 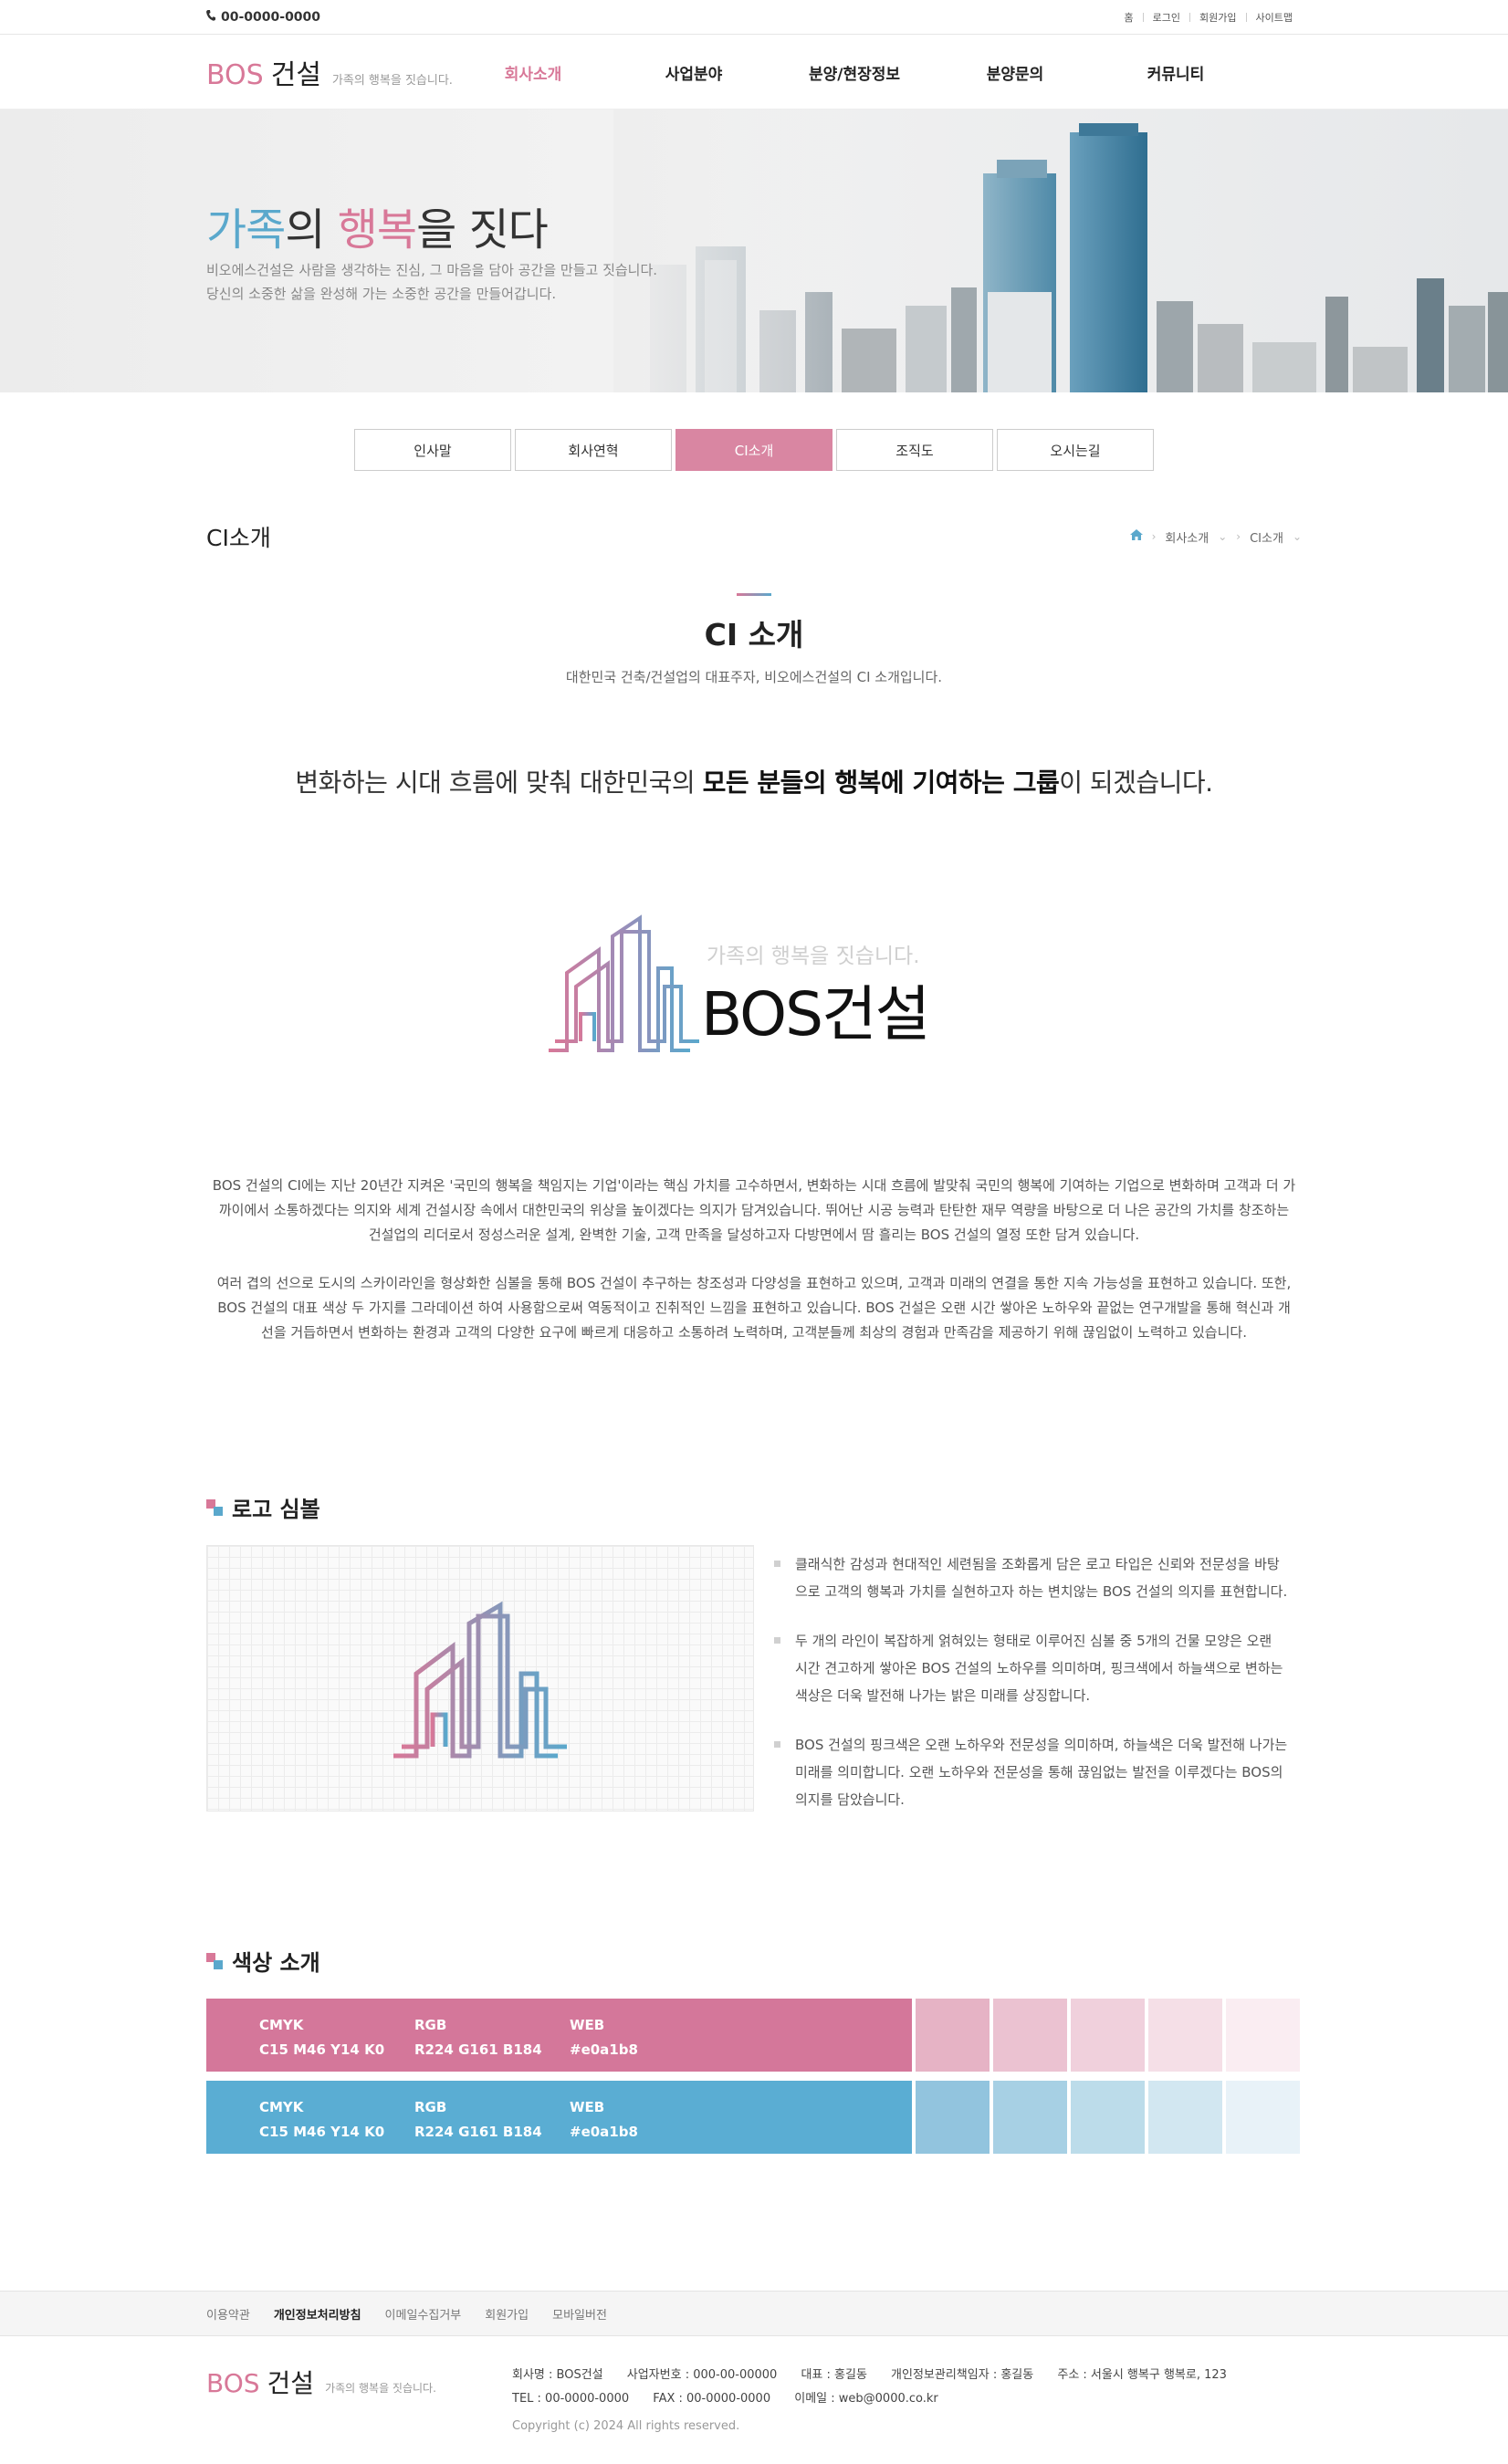 What do you see at coordinates (754, 17) in the screenshot?
I see `top-utility-bar: 00-0000-0000 홈 로그인 회원가입 사이트맵` at bounding box center [754, 17].